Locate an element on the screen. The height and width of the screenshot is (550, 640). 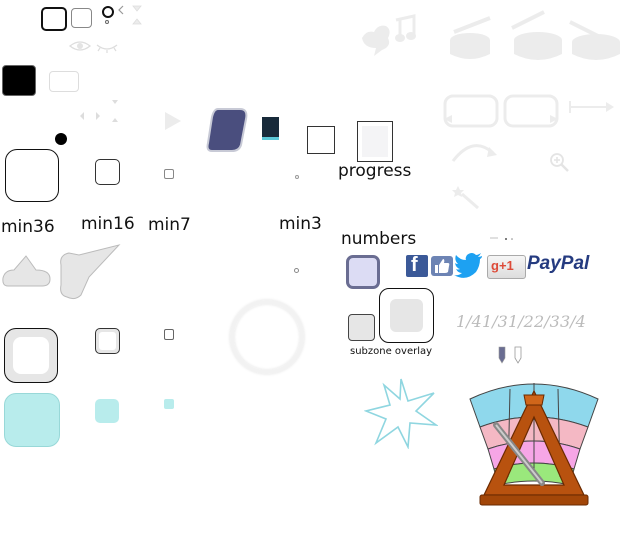
starburst-outline is located at coordinates (401, 413).